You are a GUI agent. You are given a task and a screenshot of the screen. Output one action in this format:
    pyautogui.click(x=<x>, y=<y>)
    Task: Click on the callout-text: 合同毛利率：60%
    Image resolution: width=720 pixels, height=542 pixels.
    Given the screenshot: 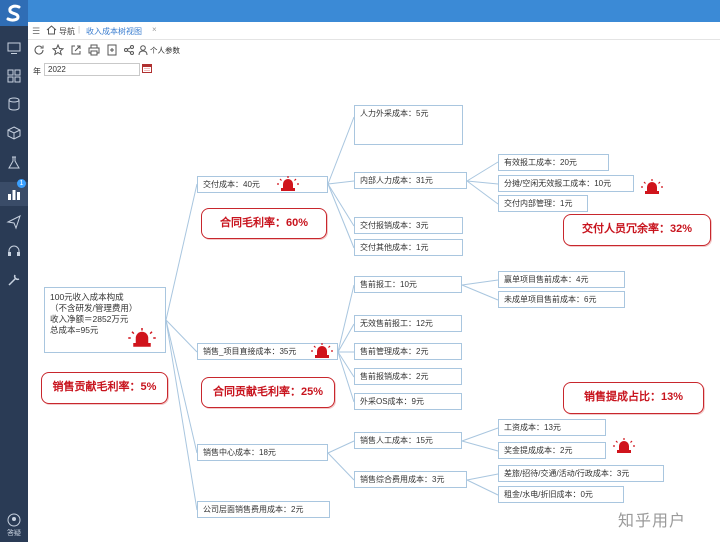 What is the action you would take?
    pyautogui.click(x=264, y=223)
    